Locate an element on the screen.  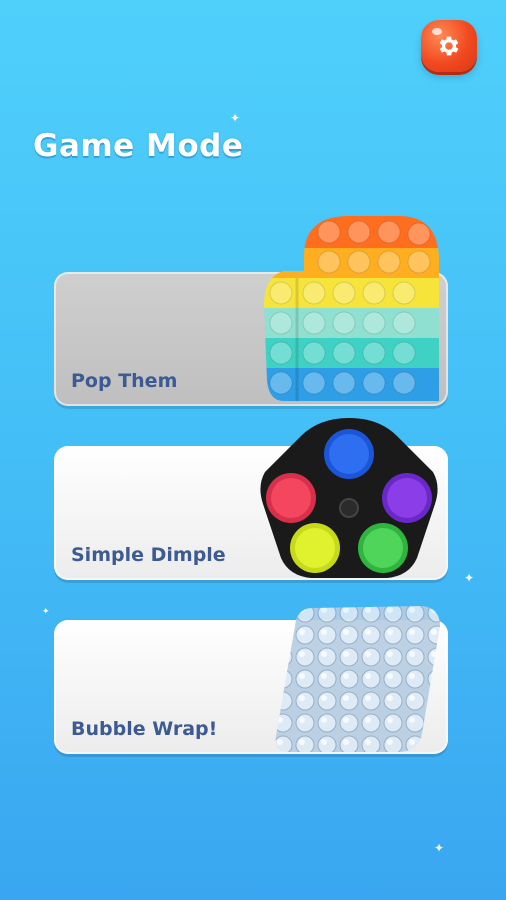
page-title: Game Mode is located at coordinates (138, 146).